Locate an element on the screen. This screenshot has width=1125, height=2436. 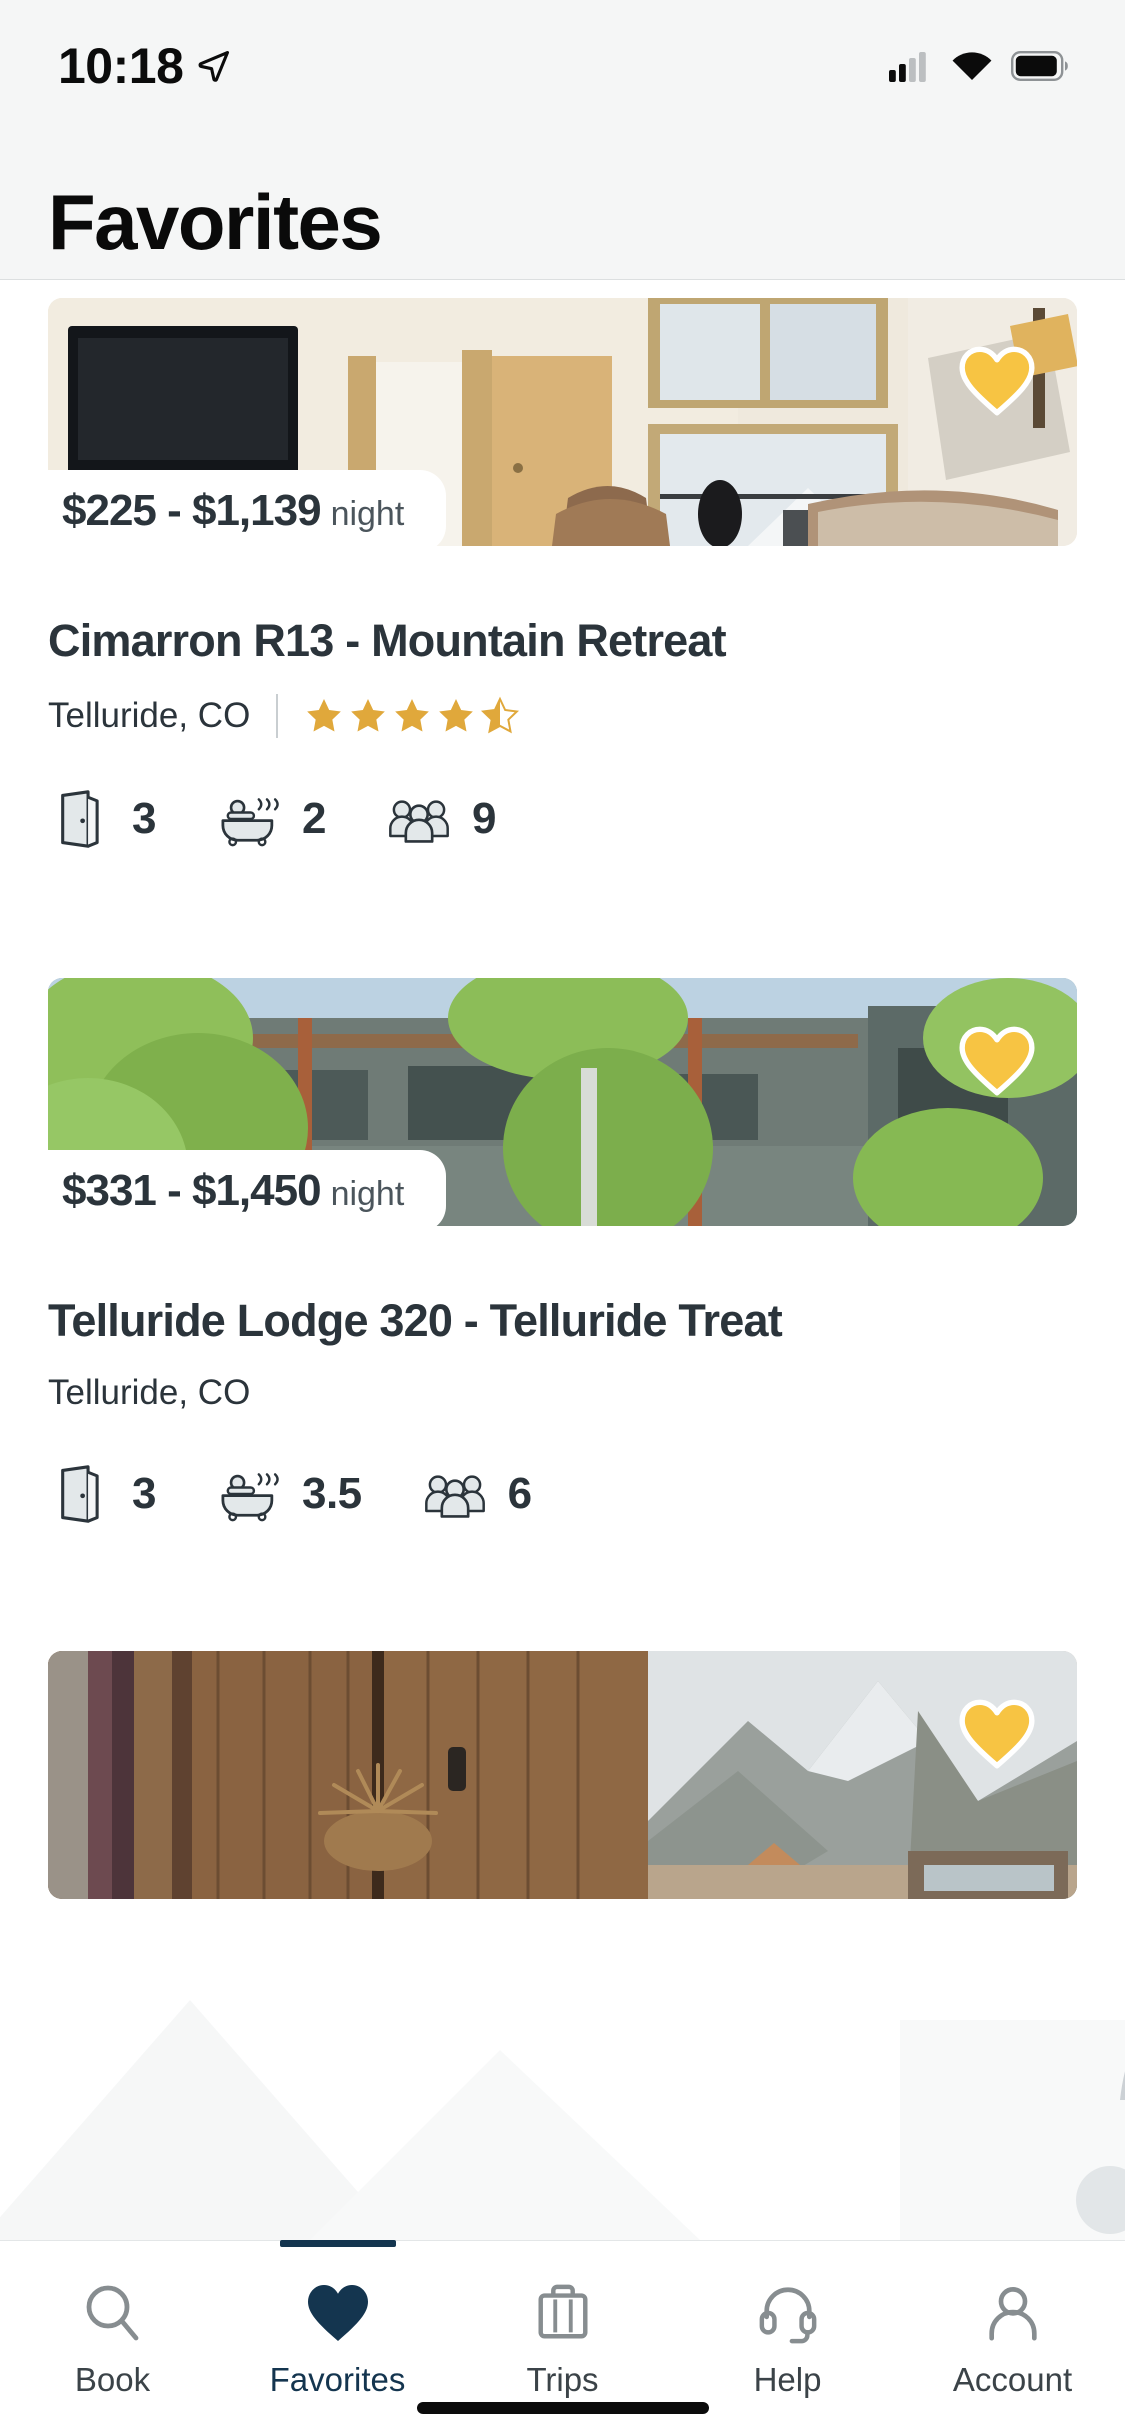
stat-guests: 9 is located at coordinates (442, 819).